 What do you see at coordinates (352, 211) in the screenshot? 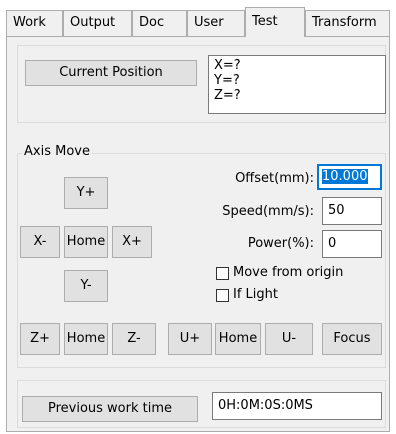
I see `speed-input: 50` at bounding box center [352, 211].